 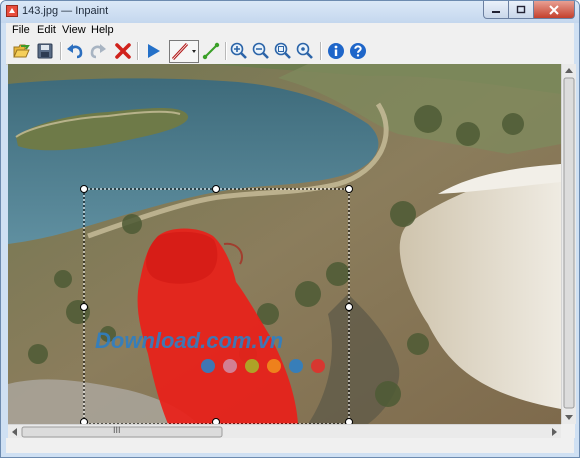 What do you see at coordinates (122, 432) in the screenshot?
I see `horizontal-scroll-thumb` at bounding box center [122, 432].